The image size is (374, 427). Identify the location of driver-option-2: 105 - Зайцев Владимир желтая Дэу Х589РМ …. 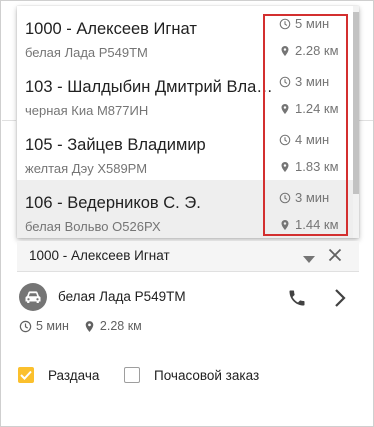
(185, 151).